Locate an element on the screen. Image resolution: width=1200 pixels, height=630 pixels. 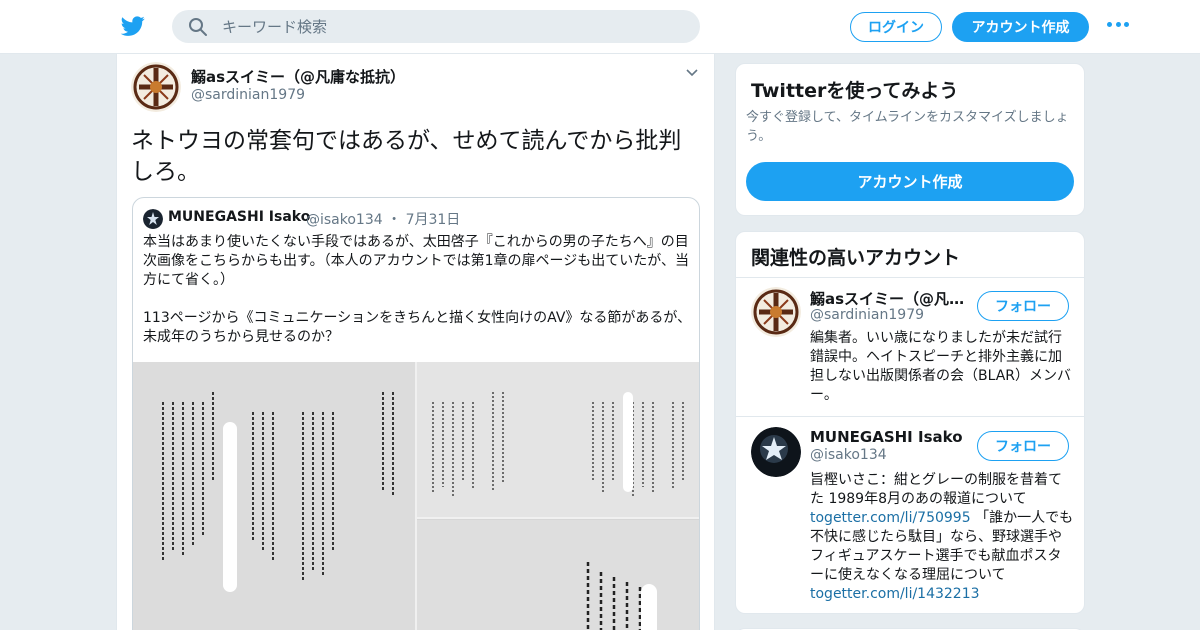
chevron-down-icon is located at coordinates (692, 73).